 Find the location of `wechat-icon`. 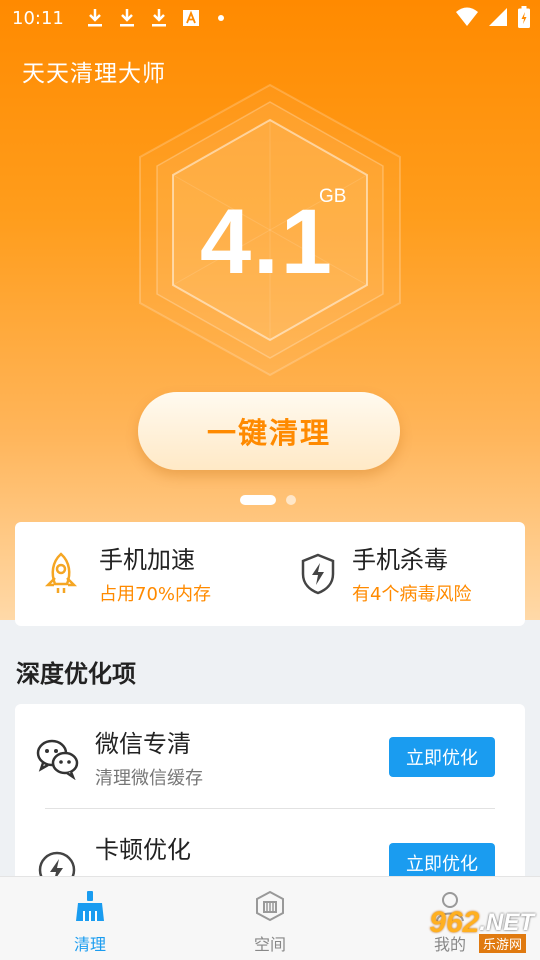

wechat-icon is located at coordinates (57, 759).